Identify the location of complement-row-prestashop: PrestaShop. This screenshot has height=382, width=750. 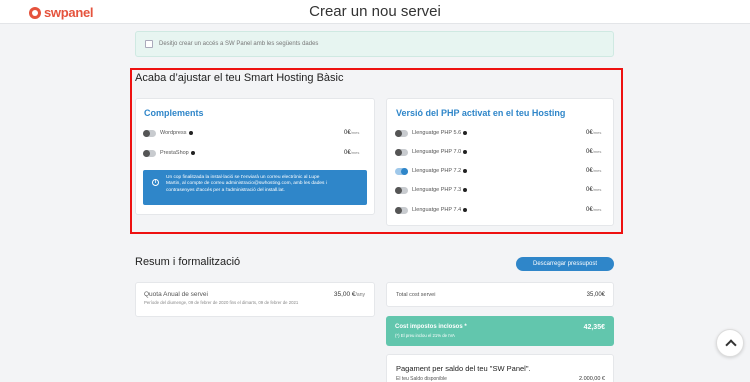
(169, 153).